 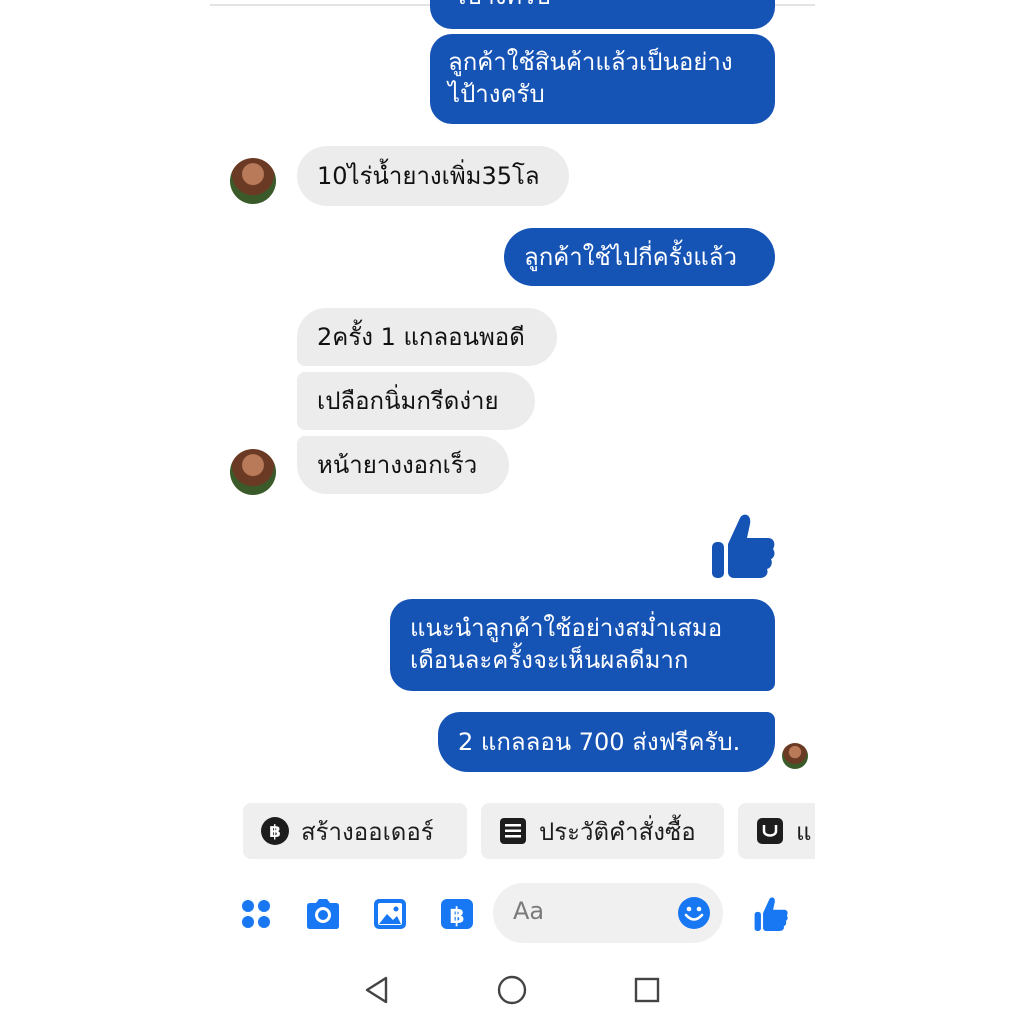 I want to click on message-text: 2ครั้ง 1 แกลอนพอดี, so click(x=421, y=337).